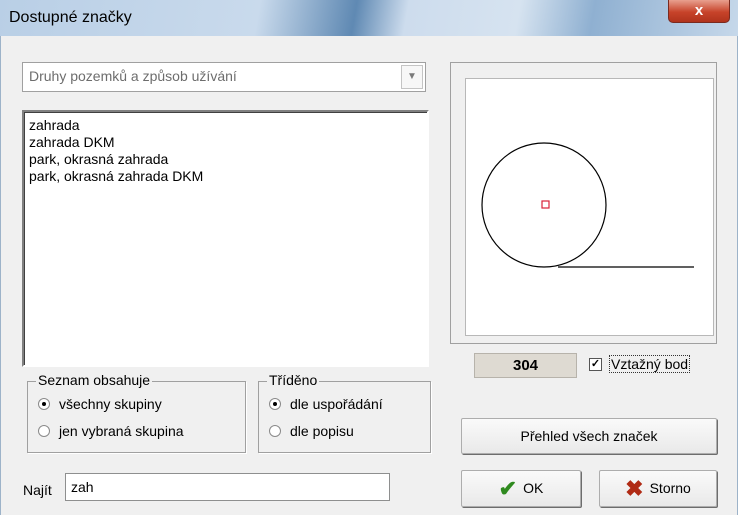 The height and width of the screenshot is (515, 738). I want to click on reference-point-checkbox: ✓ Vztažný bod, so click(640, 364).